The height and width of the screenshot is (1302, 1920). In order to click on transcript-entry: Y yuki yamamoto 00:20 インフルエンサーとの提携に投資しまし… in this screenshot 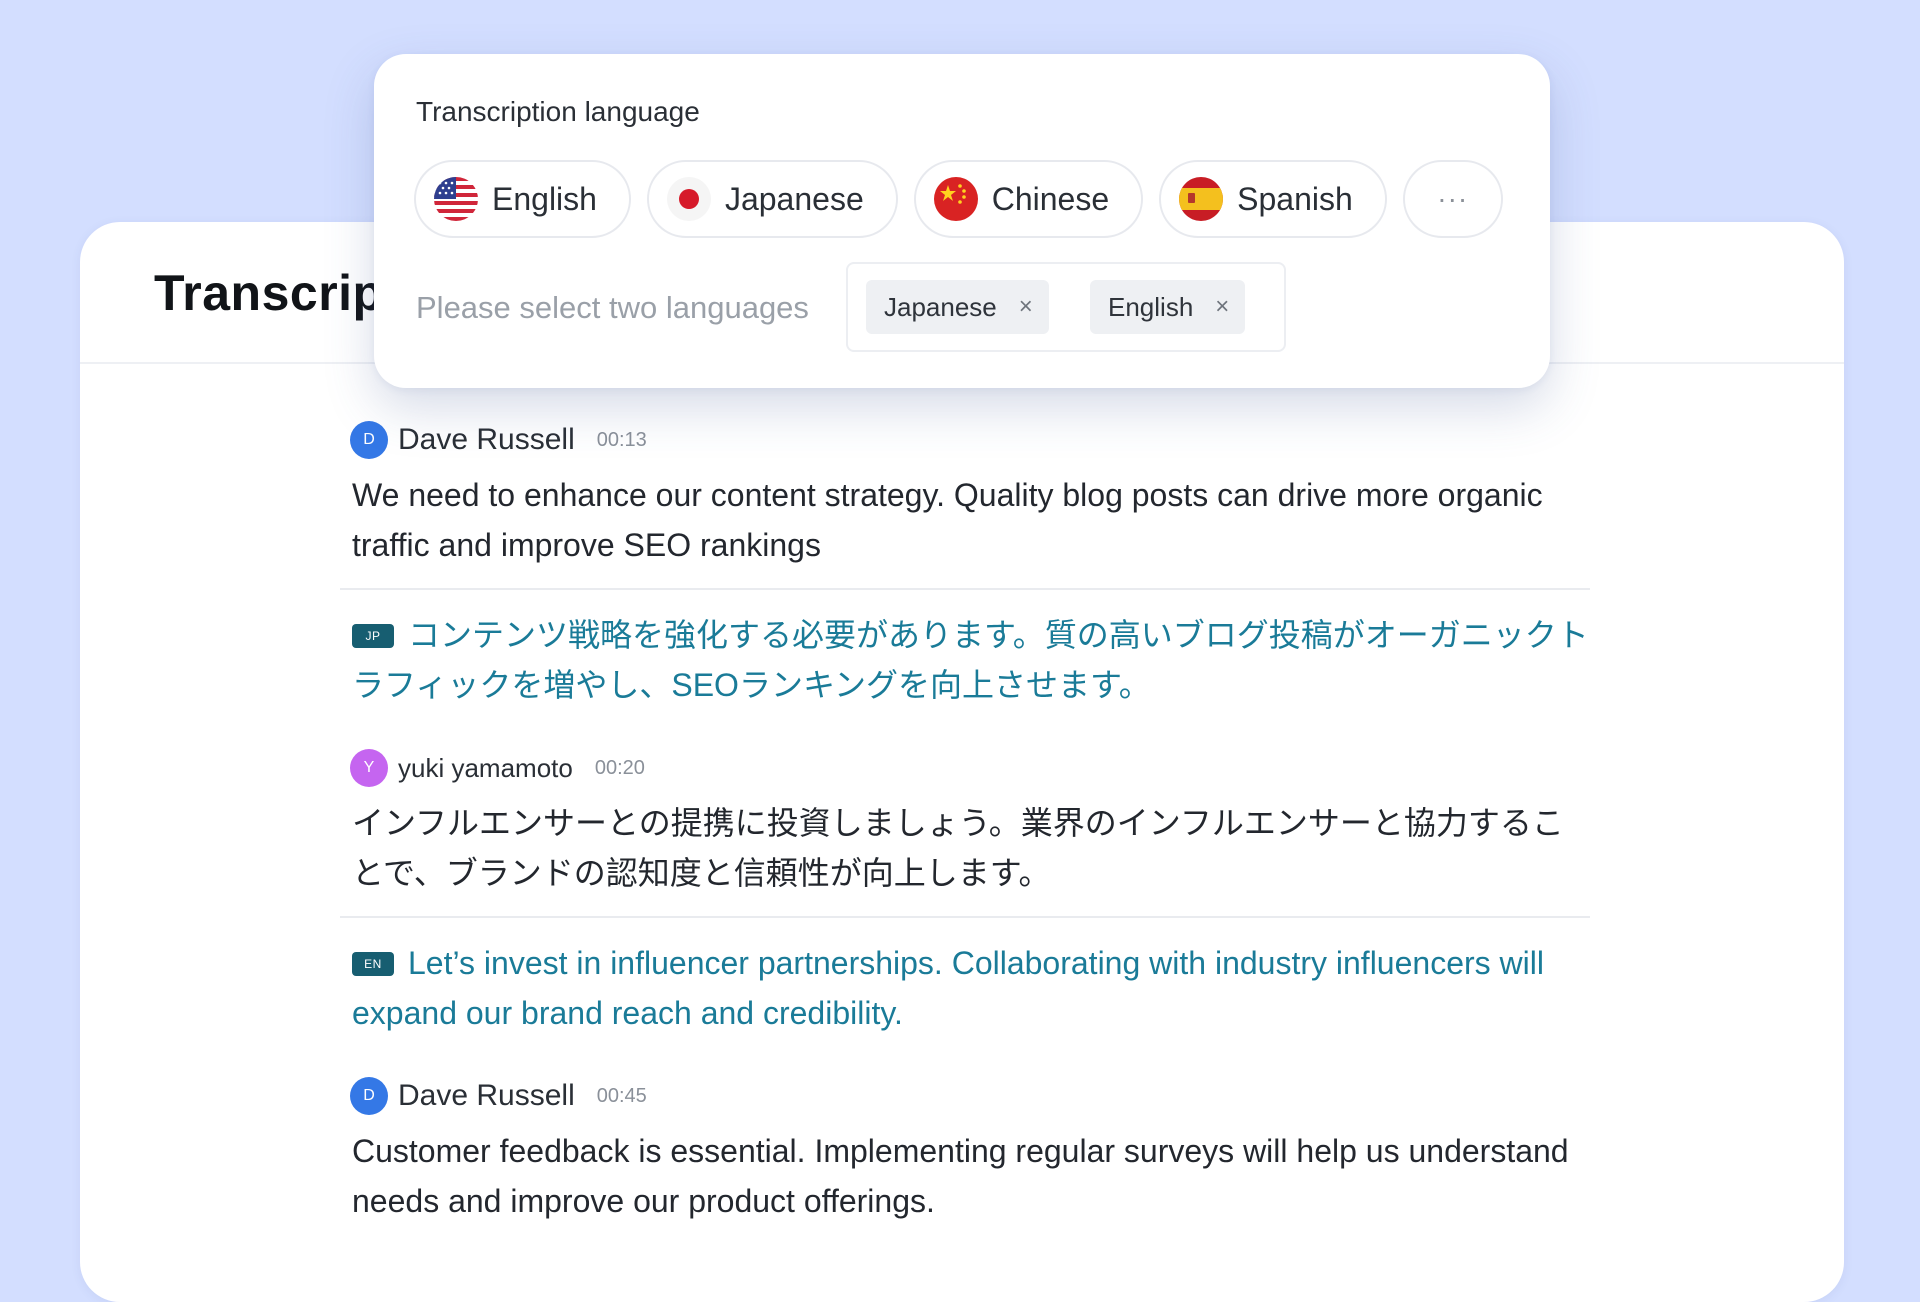, I will do `click(970, 823)`.